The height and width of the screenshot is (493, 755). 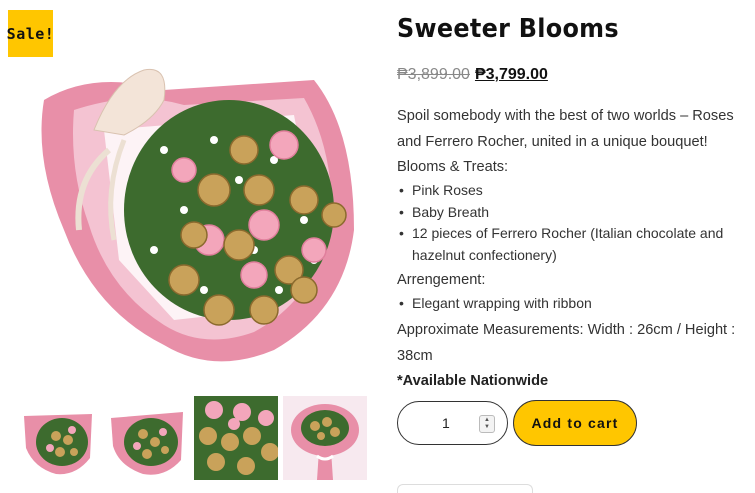 I want to click on quantity-field: 1 ▲ ▼, so click(x=452, y=423).